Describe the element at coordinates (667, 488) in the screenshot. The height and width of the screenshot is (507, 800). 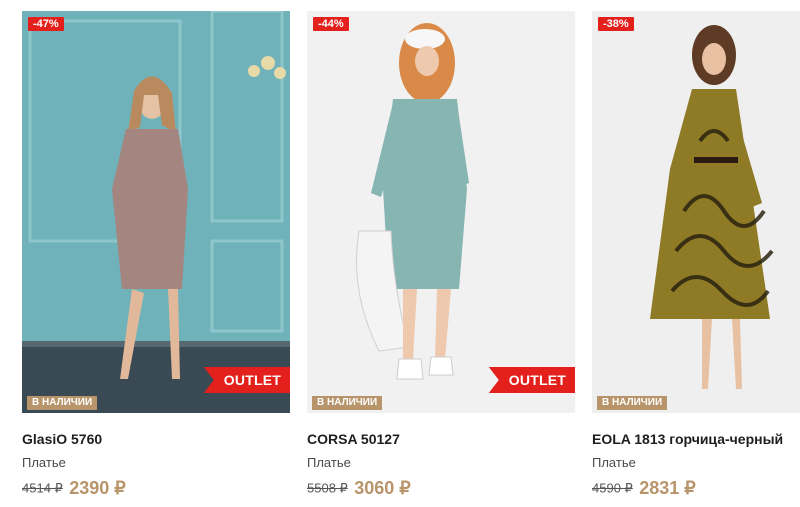
I see `sale-price: 2831 ₽` at that location.